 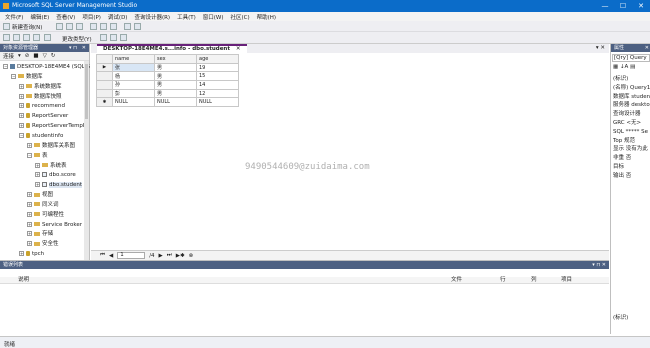 I want to click on filter-icon: ▽, so click(x=45, y=56).